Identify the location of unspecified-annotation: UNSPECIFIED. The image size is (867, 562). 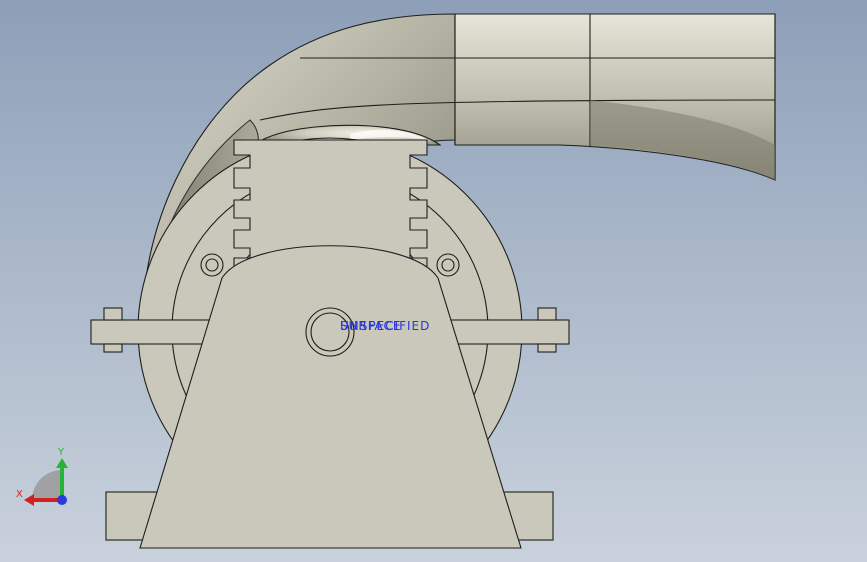
(385, 326).